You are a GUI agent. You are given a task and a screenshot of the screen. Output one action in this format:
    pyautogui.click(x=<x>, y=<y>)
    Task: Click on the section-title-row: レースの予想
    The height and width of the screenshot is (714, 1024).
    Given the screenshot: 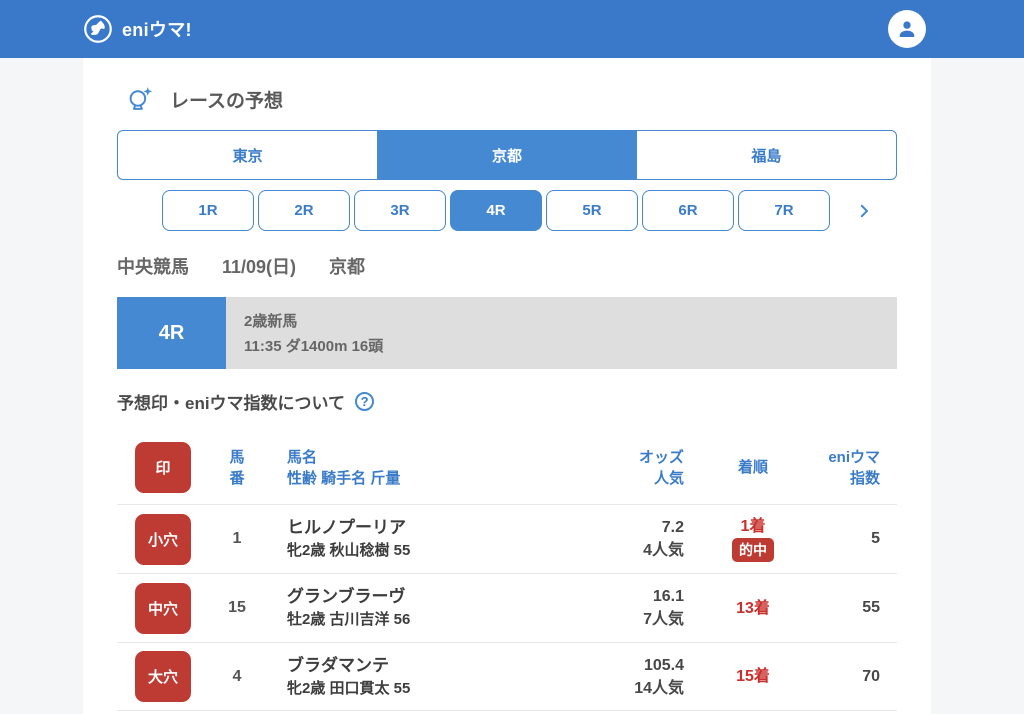 What is the action you would take?
    pyautogui.click(x=512, y=99)
    